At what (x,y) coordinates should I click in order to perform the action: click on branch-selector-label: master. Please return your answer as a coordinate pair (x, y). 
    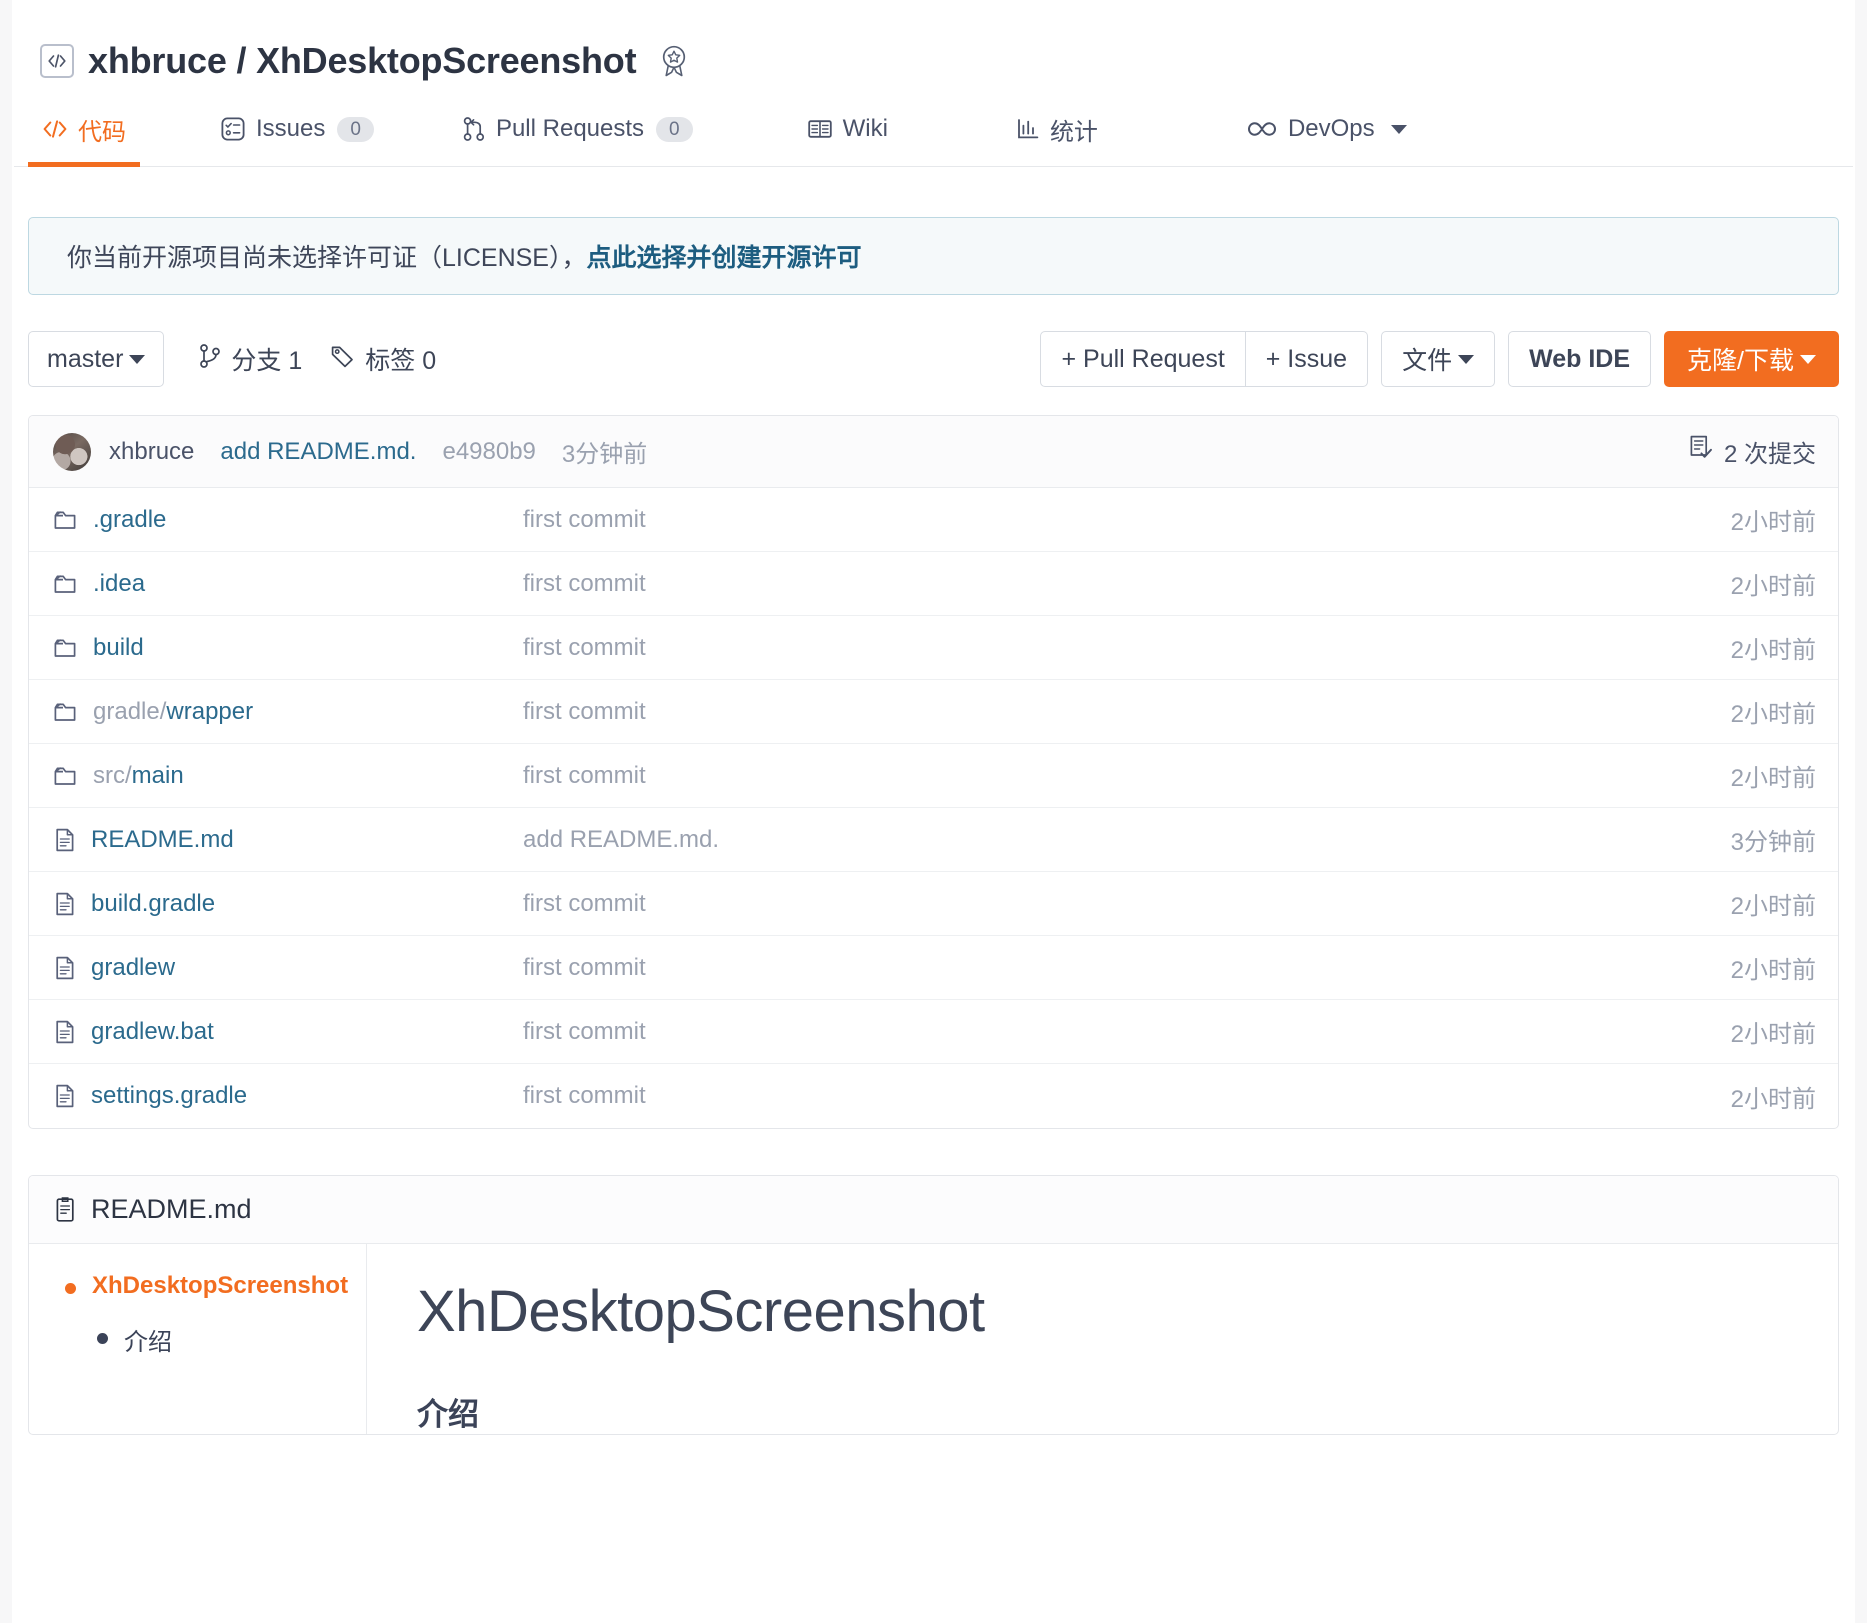
    Looking at the image, I should click on (85, 358).